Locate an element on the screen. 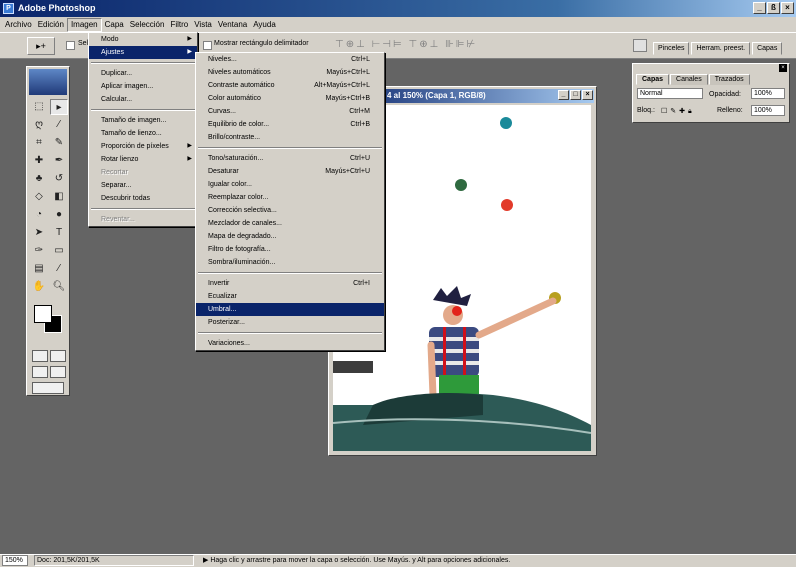 The image size is (796, 567). menu-item-label: Rotar lienzo is located at coordinates (120, 159).